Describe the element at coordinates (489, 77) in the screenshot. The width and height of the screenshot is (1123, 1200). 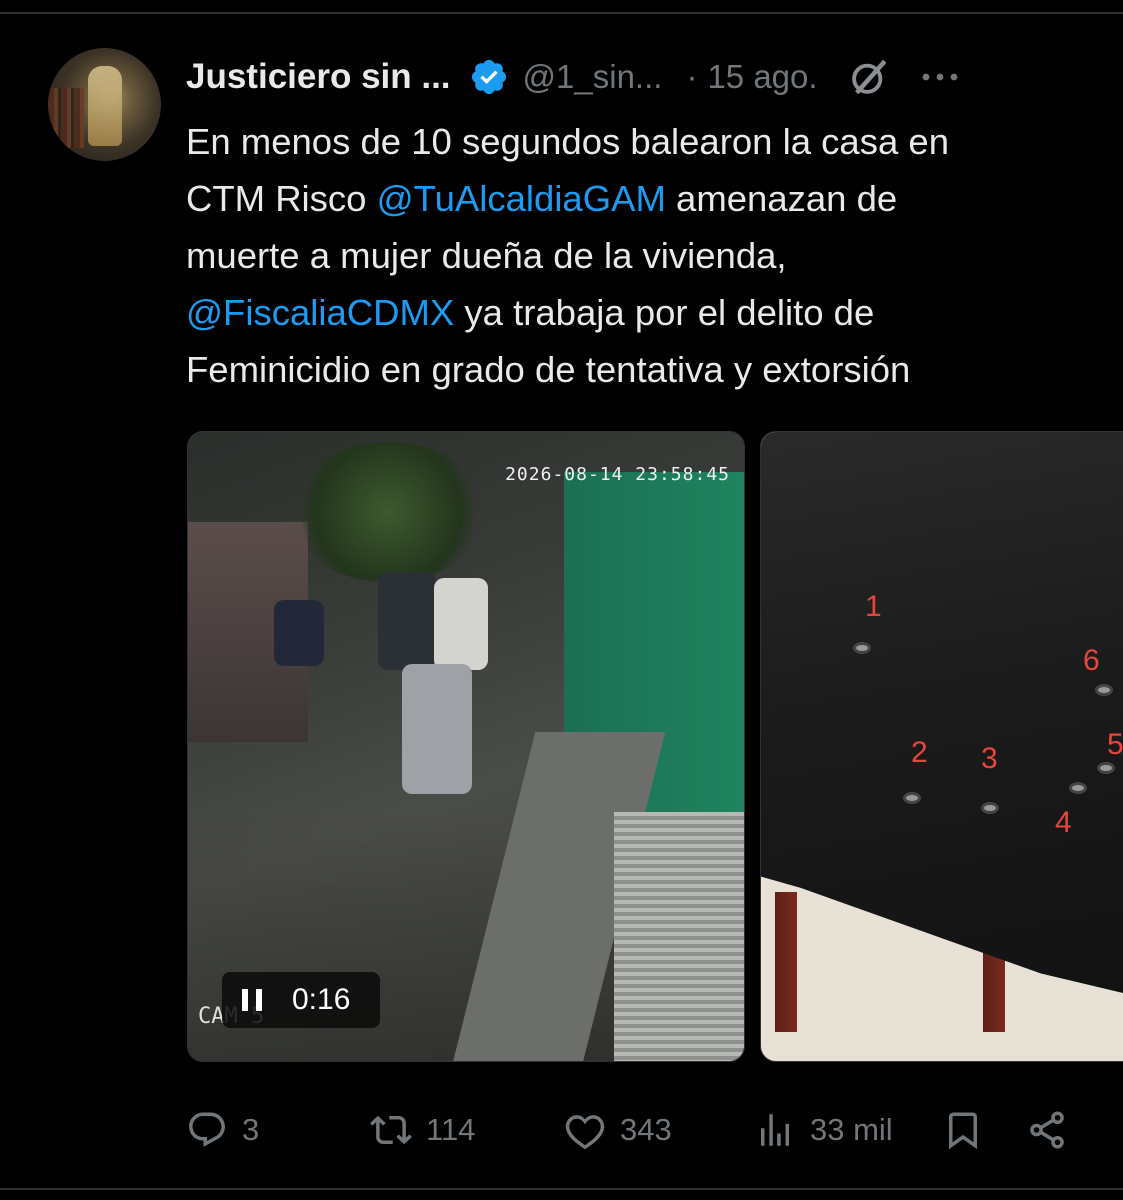
I see `verified-badge-icon` at that location.